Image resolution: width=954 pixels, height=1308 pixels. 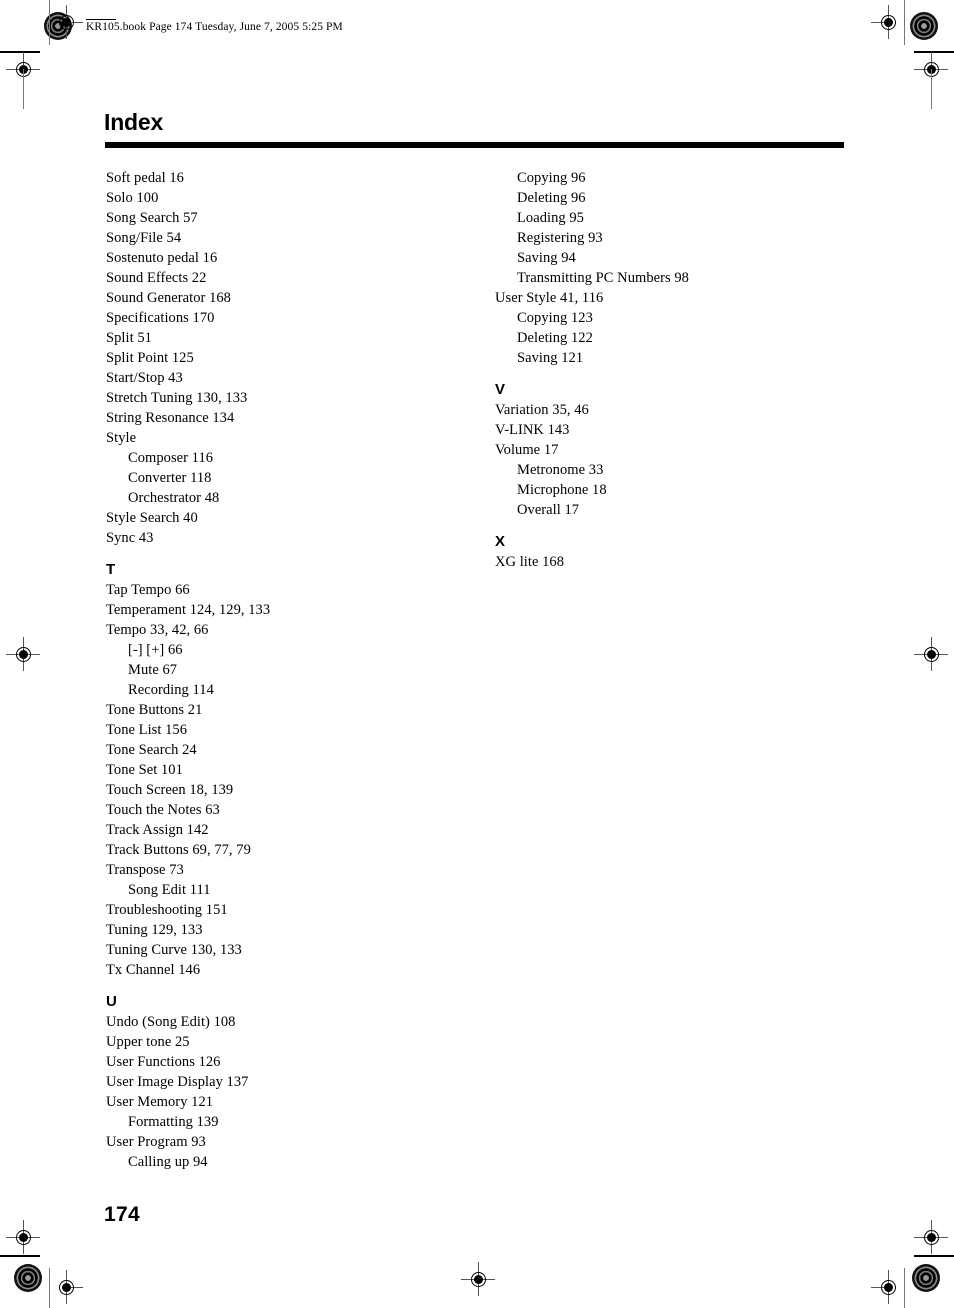 What do you see at coordinates (156, 1142) in the screenshot?
I see `index-entry: User Program 93` at bounding box center [156, 1142].